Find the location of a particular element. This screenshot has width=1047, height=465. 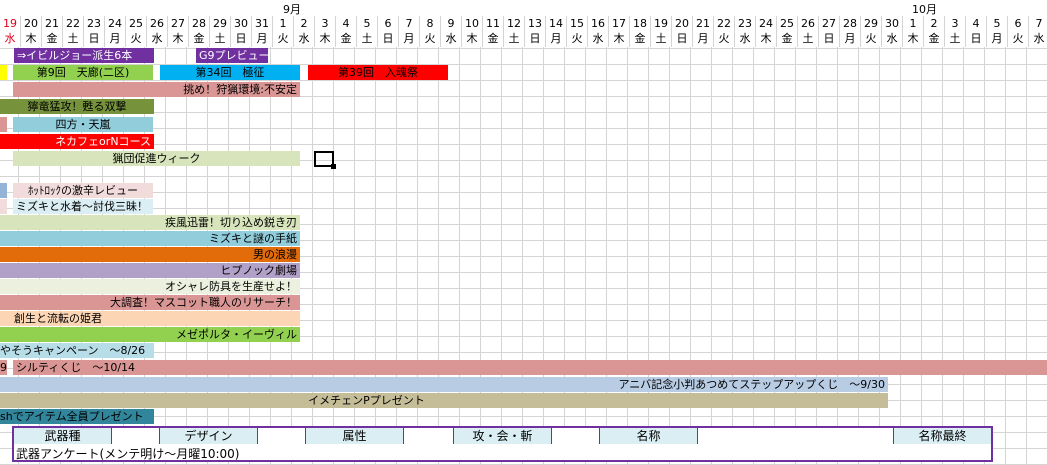

date-cell: 22 is located at coordinates (724, 24).